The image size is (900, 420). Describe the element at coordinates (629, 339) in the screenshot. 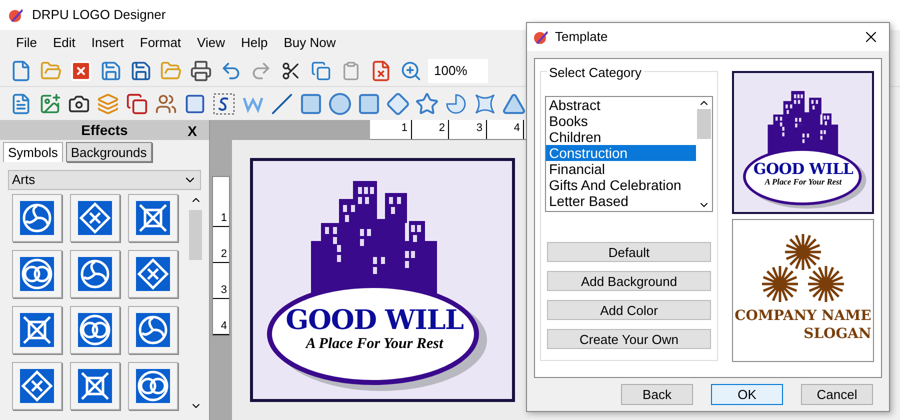

I see `action-button: Create Your Own` at that location.